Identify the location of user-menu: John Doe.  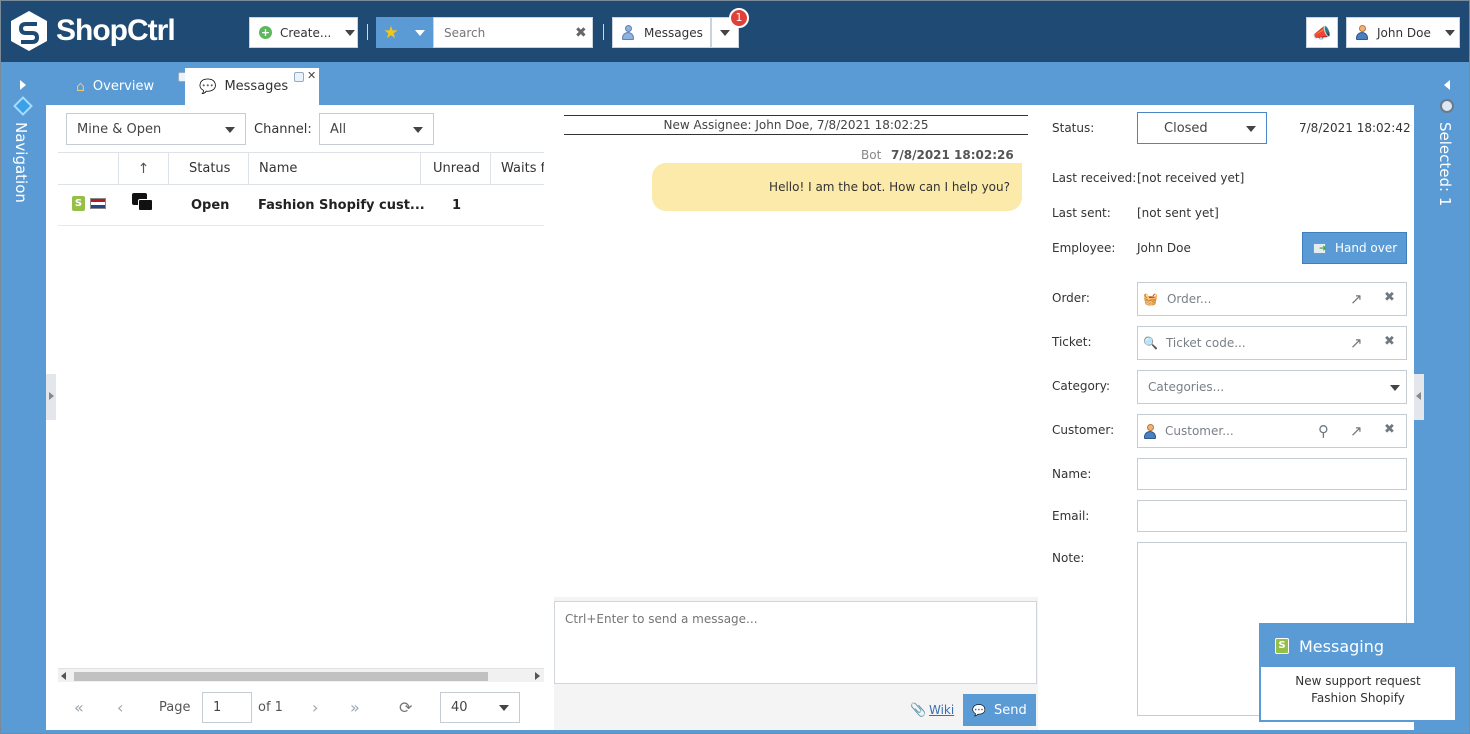
(1403, 32).